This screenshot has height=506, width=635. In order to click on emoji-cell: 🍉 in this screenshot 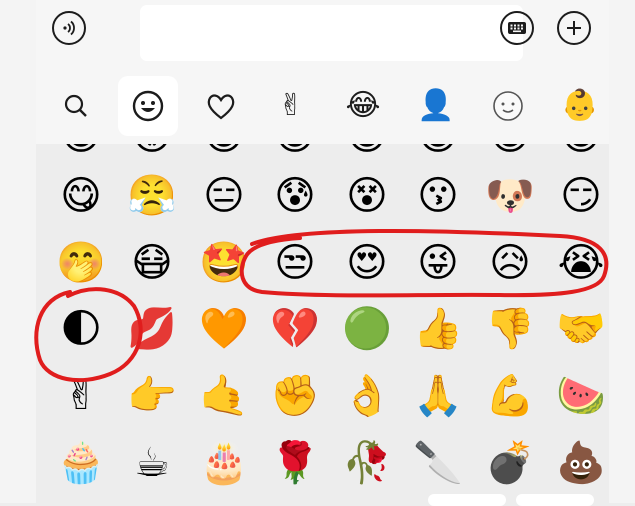, I will do `click(580, 396)`.